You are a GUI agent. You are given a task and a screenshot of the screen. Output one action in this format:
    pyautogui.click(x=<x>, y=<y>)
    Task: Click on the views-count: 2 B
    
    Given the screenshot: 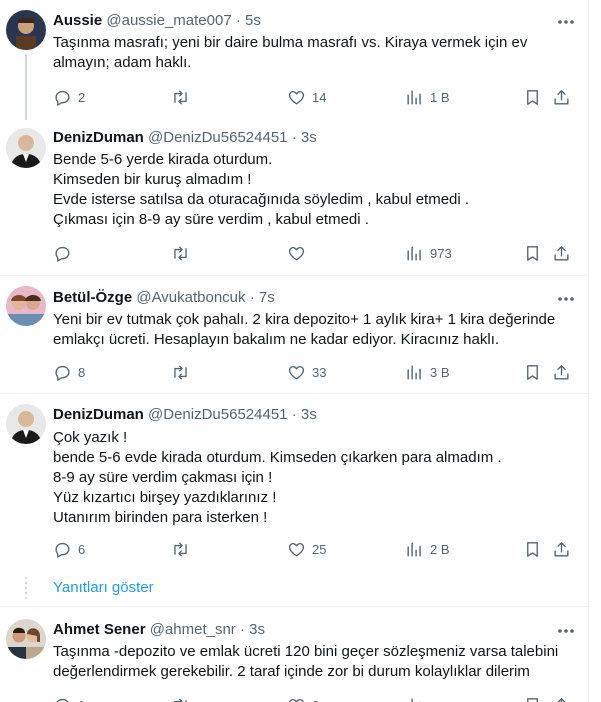 What is the action you would take?
    pyautogui.click(x=440, y=549)
    